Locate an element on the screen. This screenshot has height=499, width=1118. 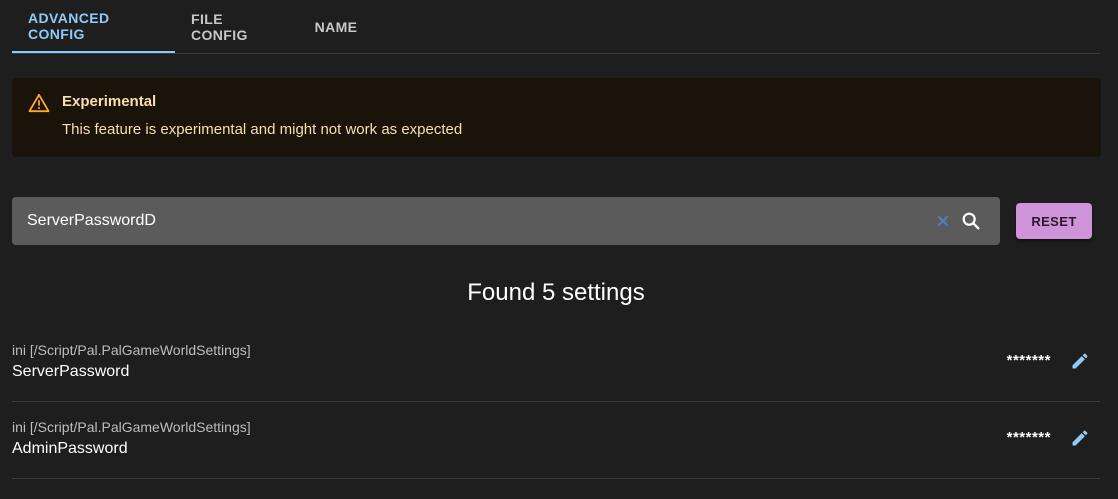
setting-name: AdminPassword is located at coordinates (70, 448).